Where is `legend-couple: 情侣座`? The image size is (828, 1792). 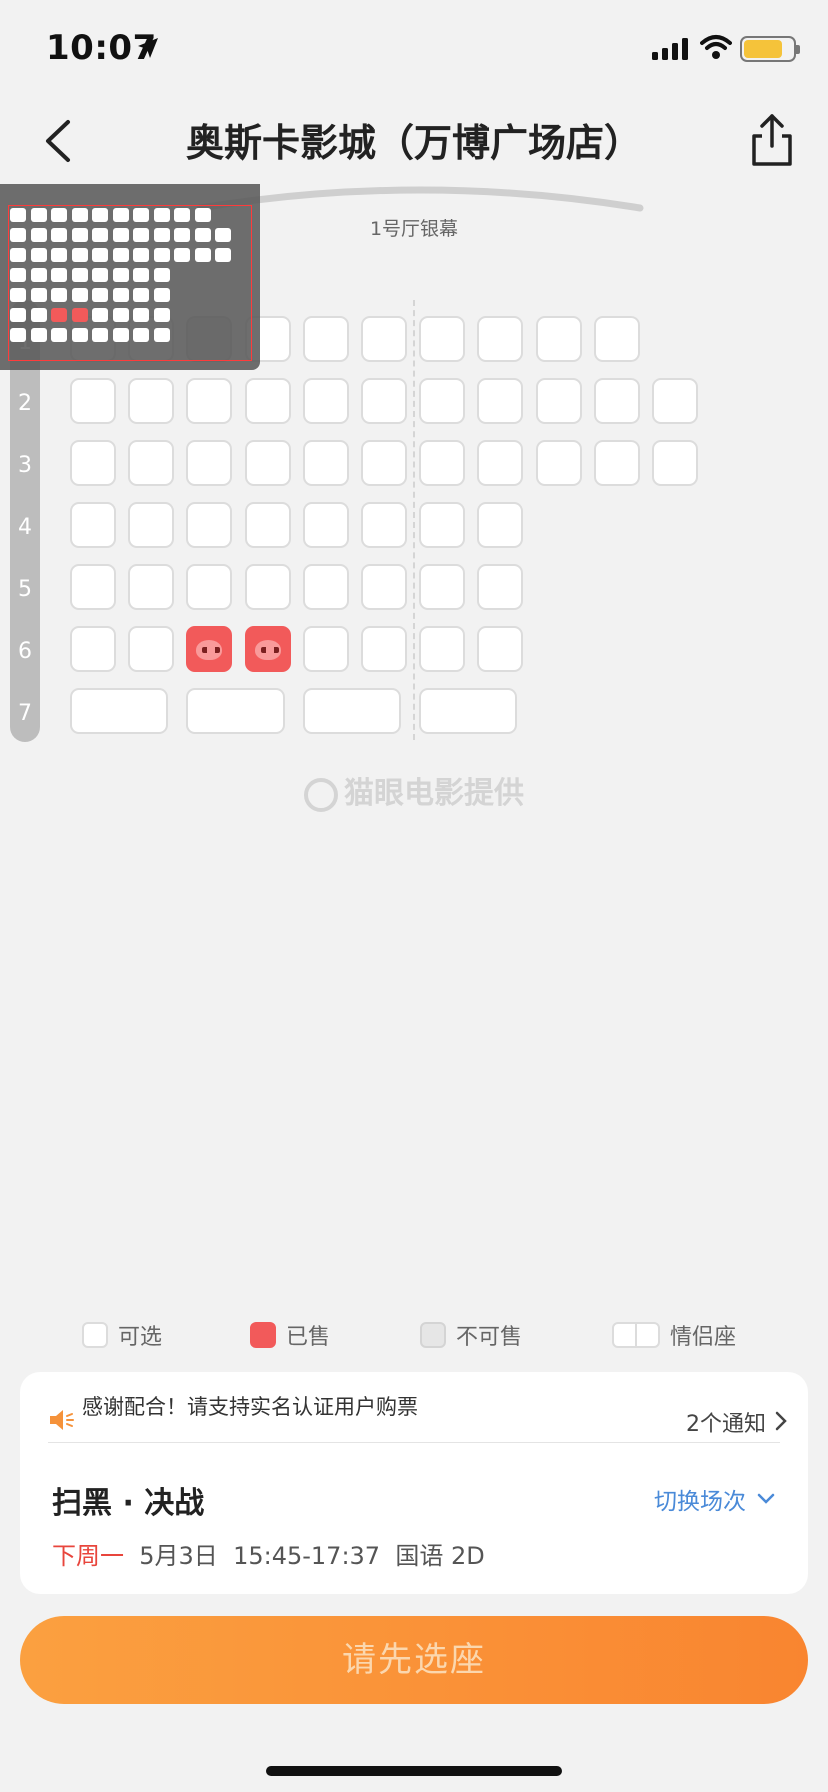
legend-couple: 情侣座 is located at coordinates (674, 1335).